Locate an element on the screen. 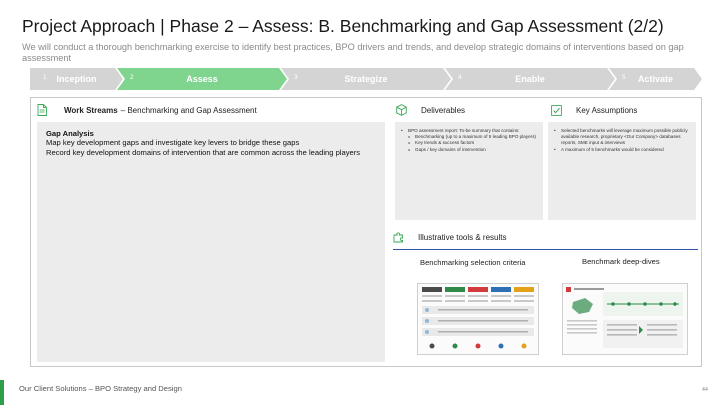  benchmark-deep-dive-thumbnail is located at coordinates (625, 319).